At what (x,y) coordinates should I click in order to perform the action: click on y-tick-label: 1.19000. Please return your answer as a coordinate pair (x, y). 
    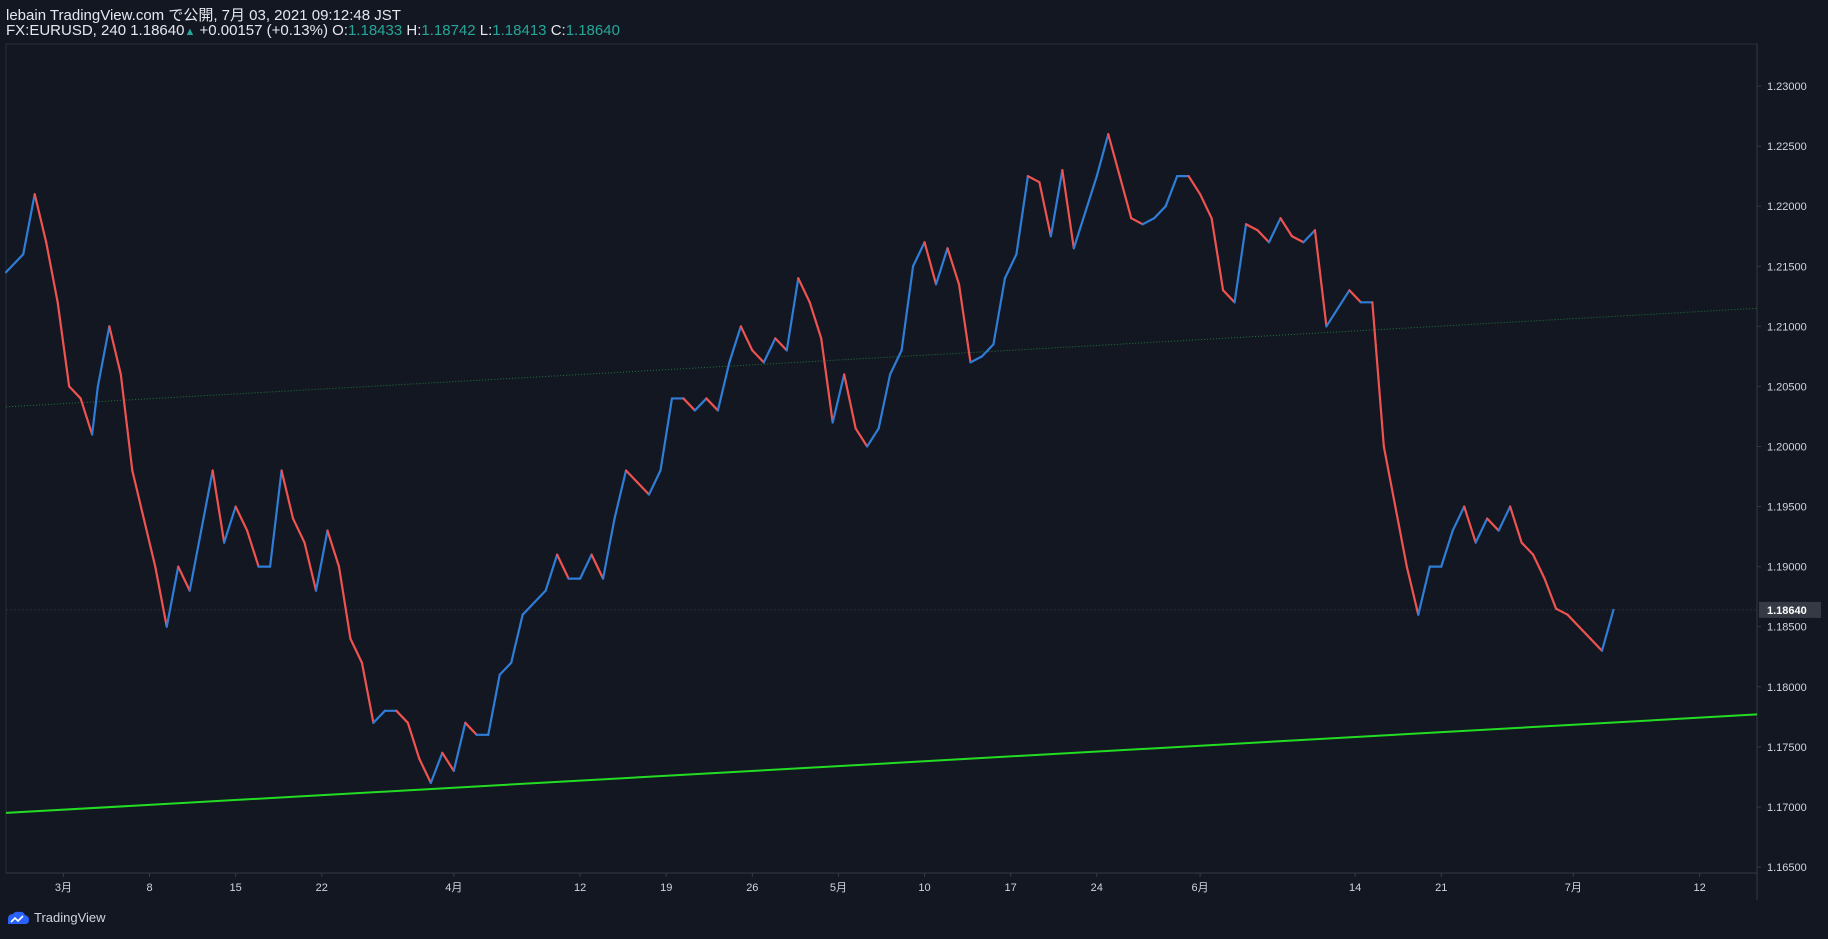
    Looking at the image, I should click on (1787, 568).